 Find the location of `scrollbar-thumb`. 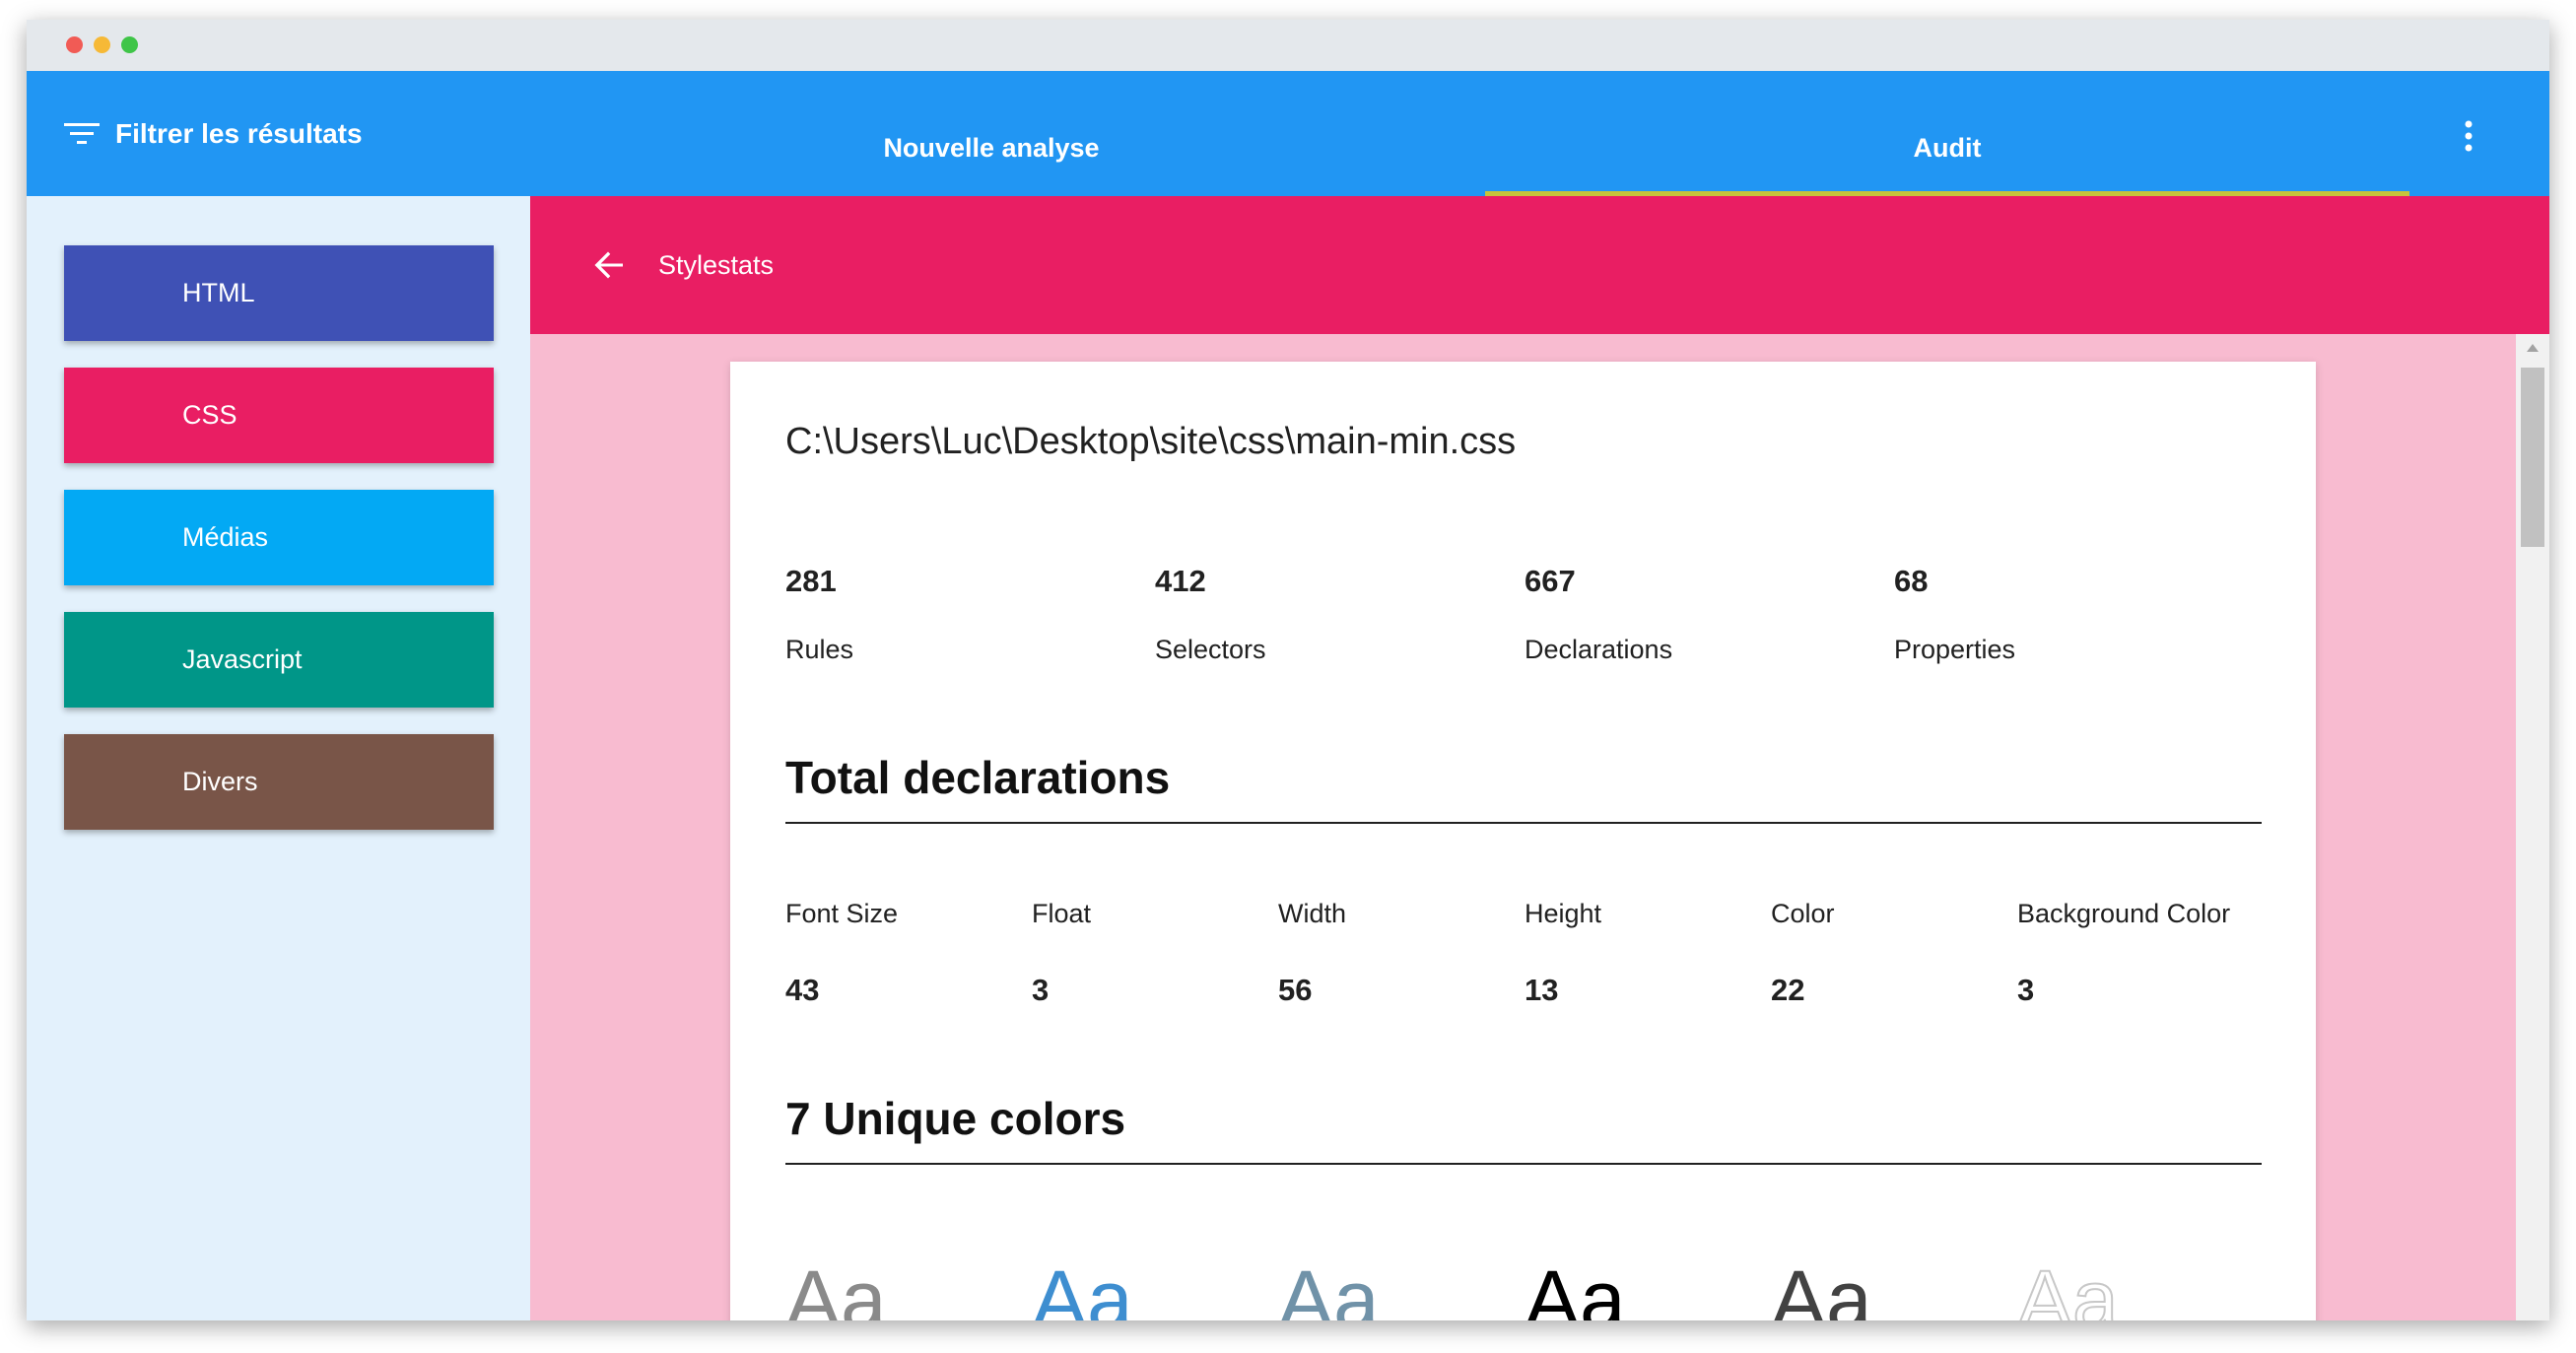

scrollbar-thumb is located at coordinates (2532, 458).